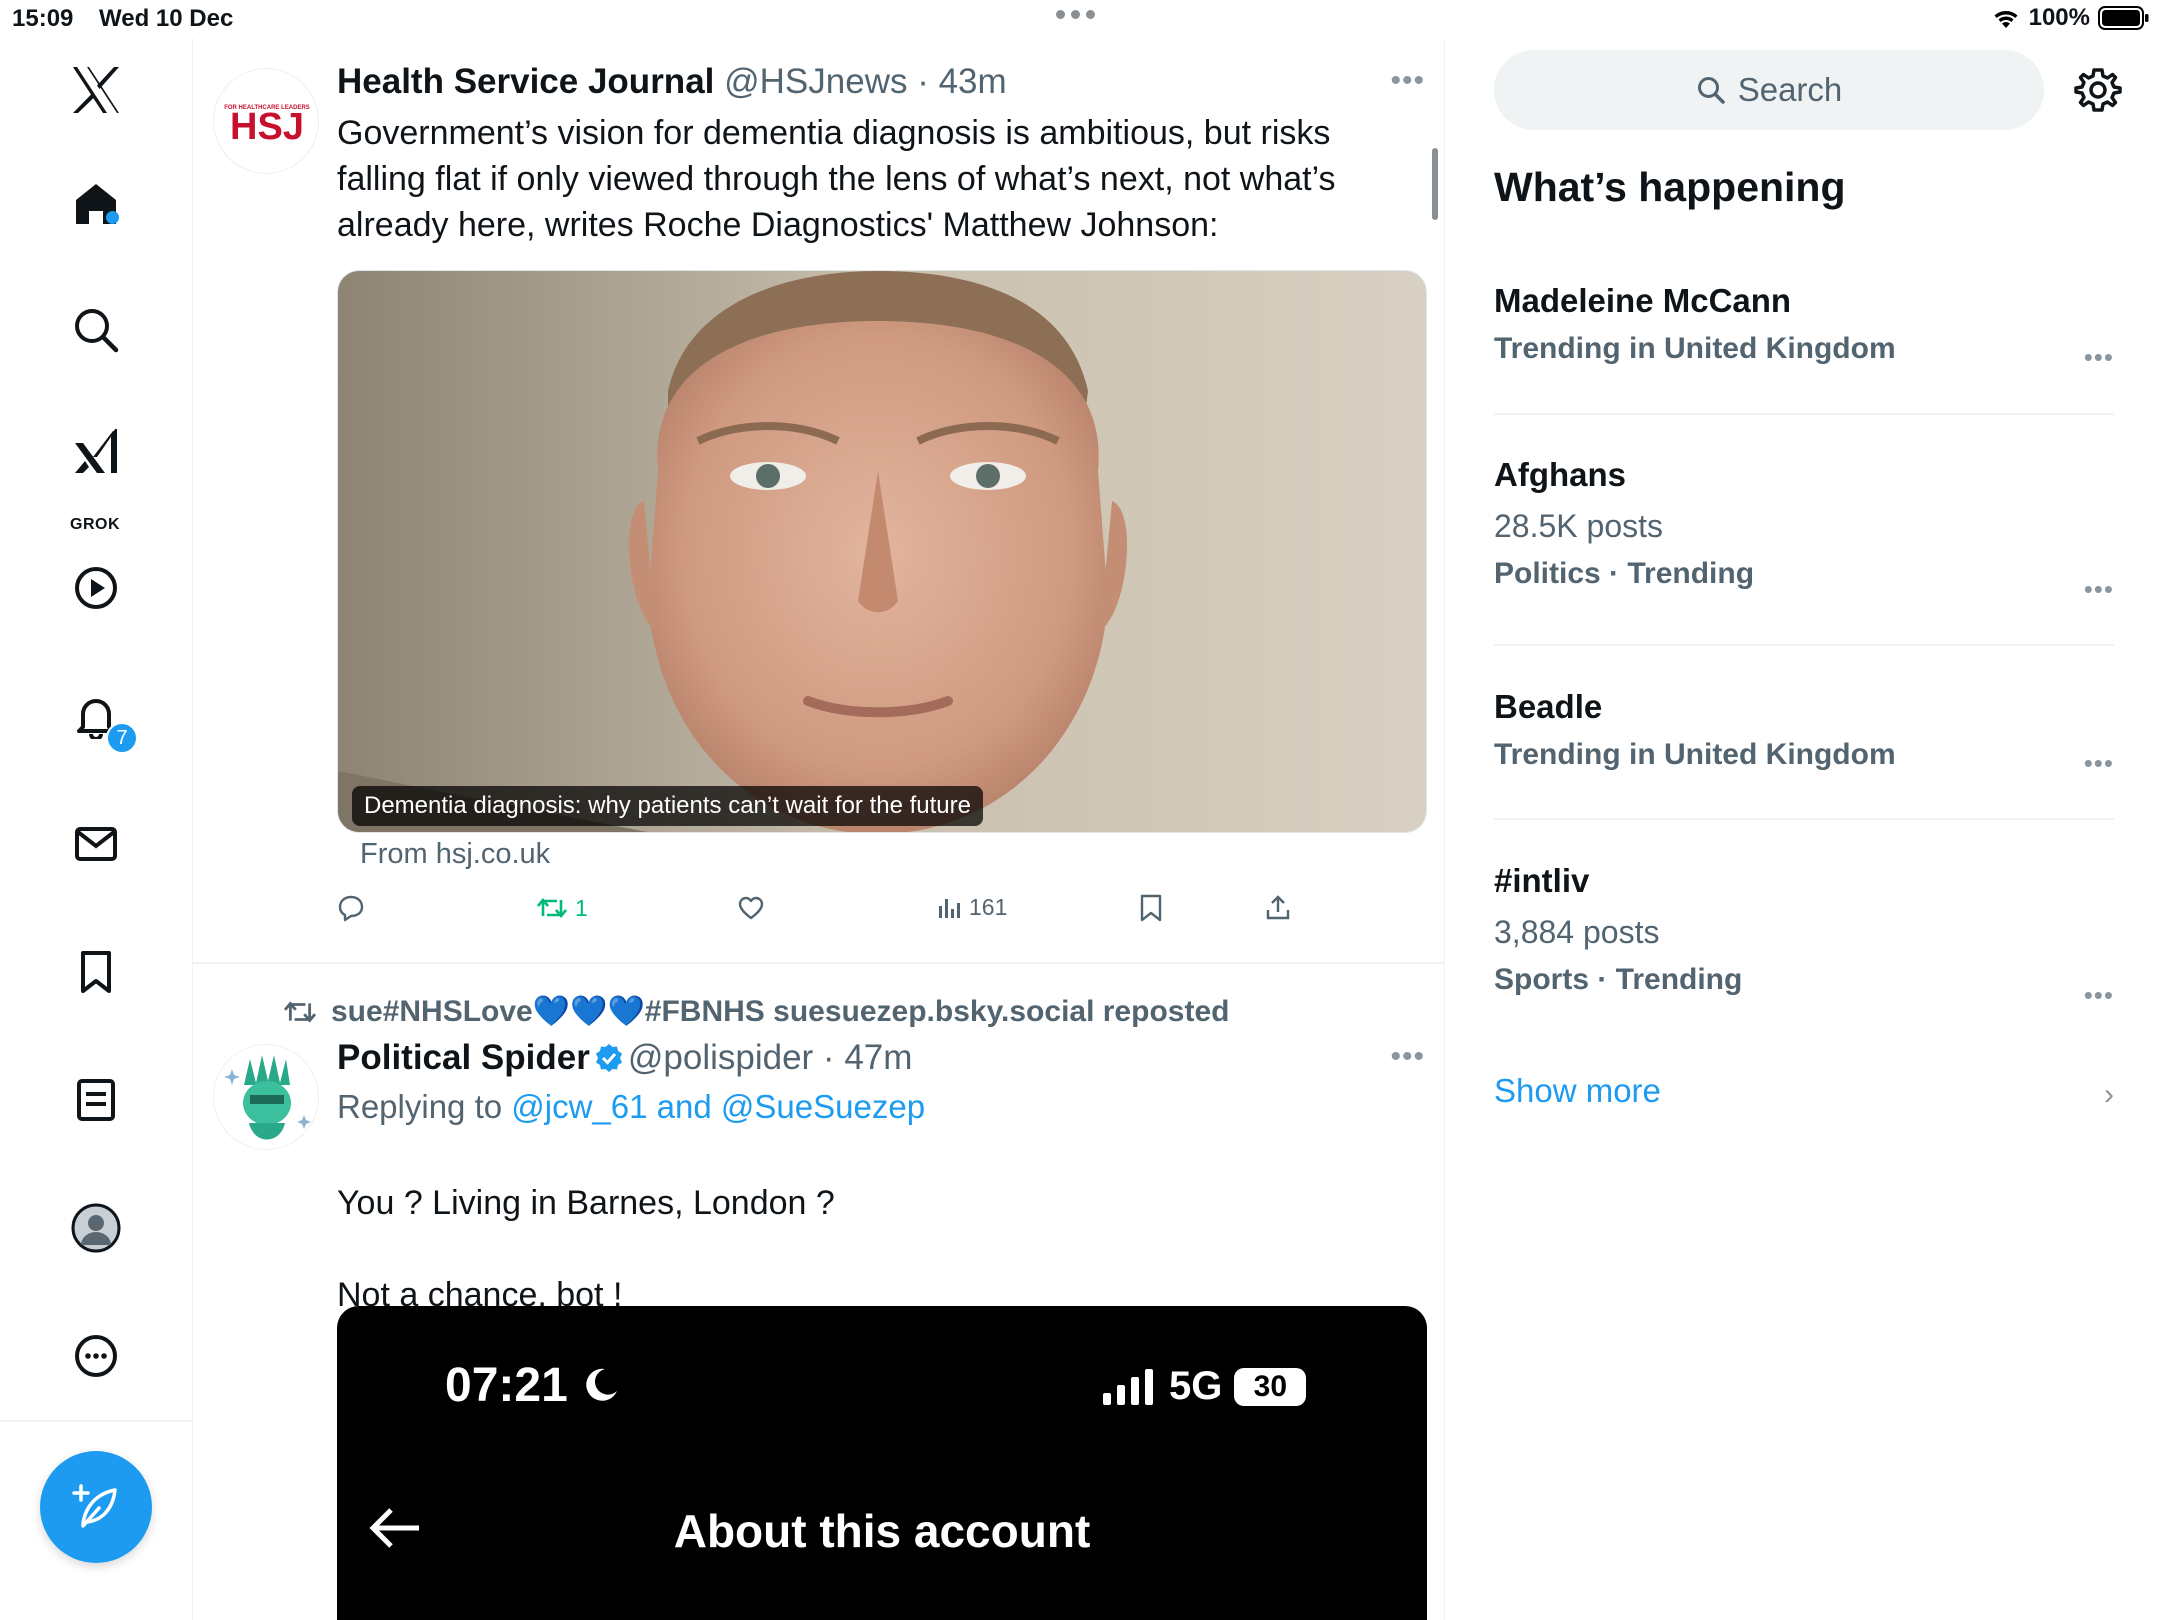 Image resolution: width=2160 pixels, height=1620 pixels. What do you see at coordinates (2123, 18) in the screenshot?
I see `battery-icon` at bounding box center [2123, 18].